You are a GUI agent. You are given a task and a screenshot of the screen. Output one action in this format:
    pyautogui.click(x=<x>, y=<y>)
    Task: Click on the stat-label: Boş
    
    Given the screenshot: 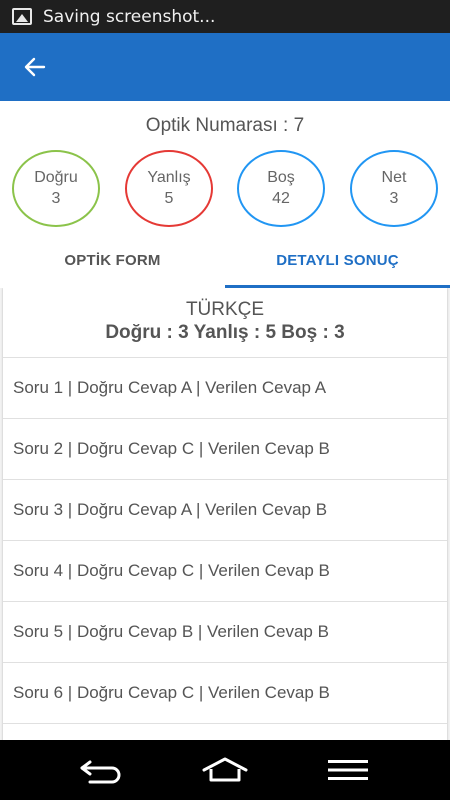 What is the action you would take?
    pyautogui.click(x=281, y=177)
    